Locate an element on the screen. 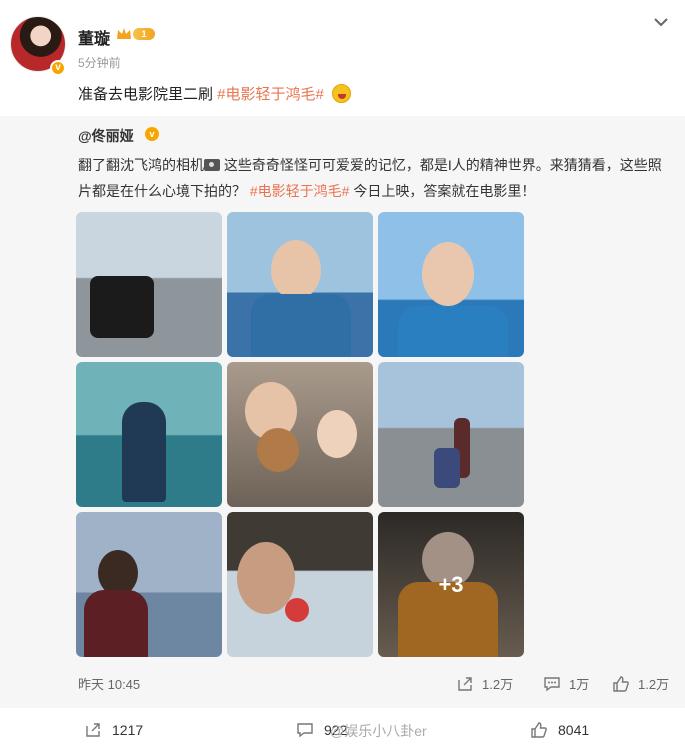  repost-footer: 昨天 10:45 1.2万 1万 1.2万 is located at coordinates (342, 686).